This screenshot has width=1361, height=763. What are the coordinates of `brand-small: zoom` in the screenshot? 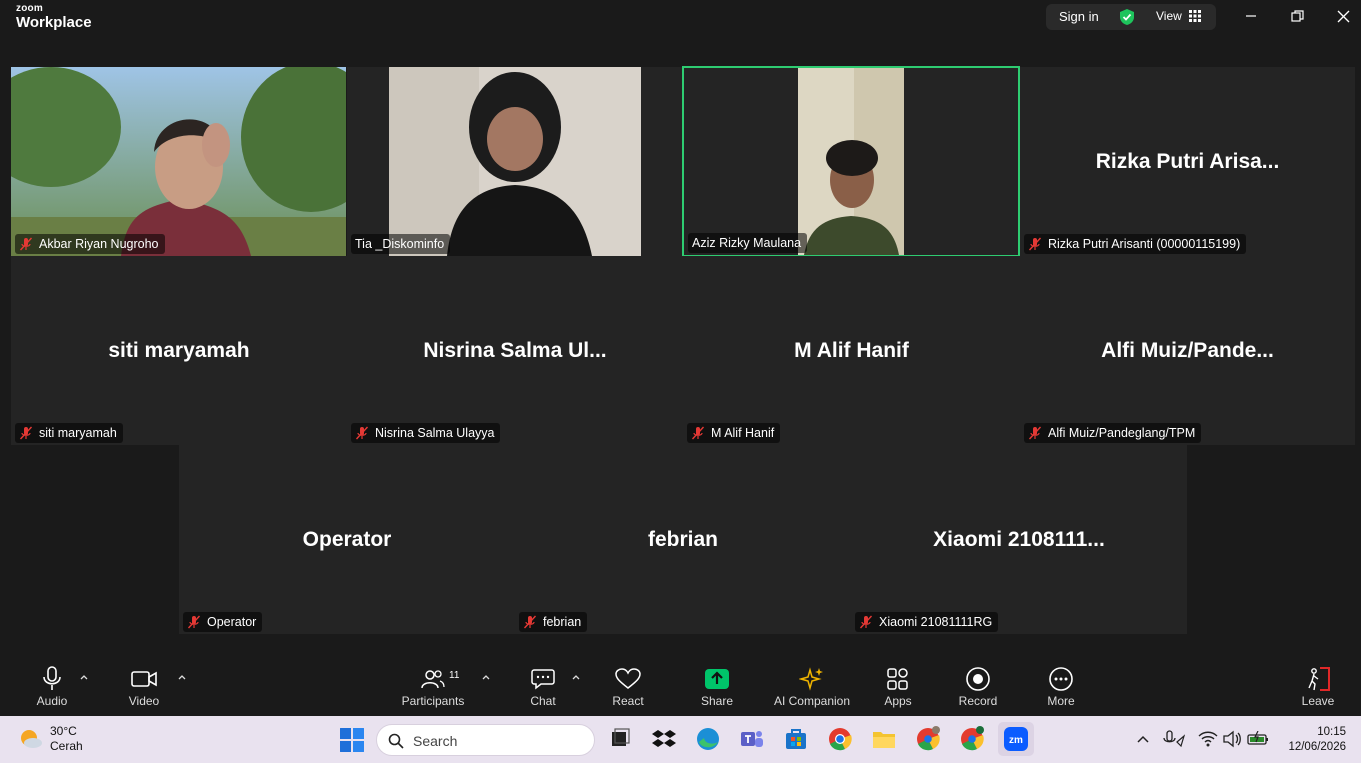 It's located at (29, 8).